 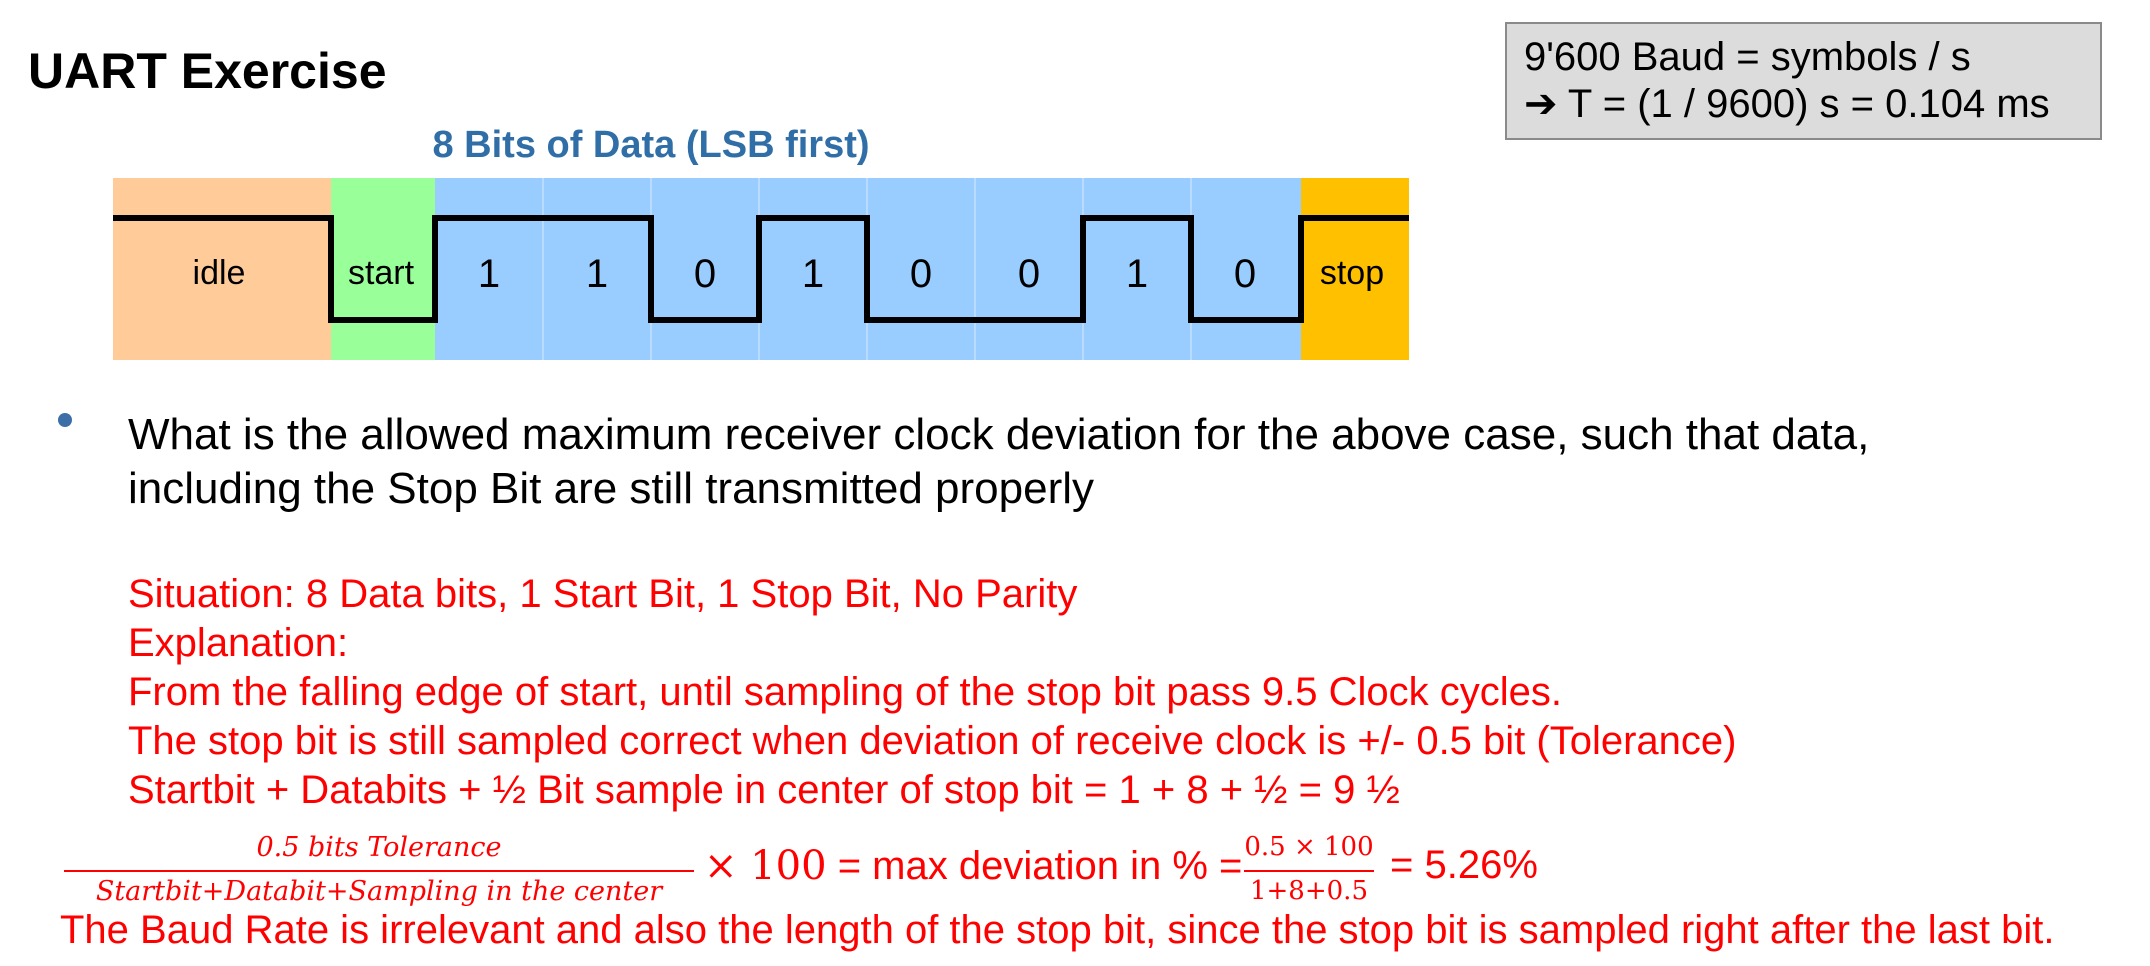 What do you see at coordinates (1029, 274) in the screenshot?
I see `bit-label-5: 0` at bounding box center [1029, 274].